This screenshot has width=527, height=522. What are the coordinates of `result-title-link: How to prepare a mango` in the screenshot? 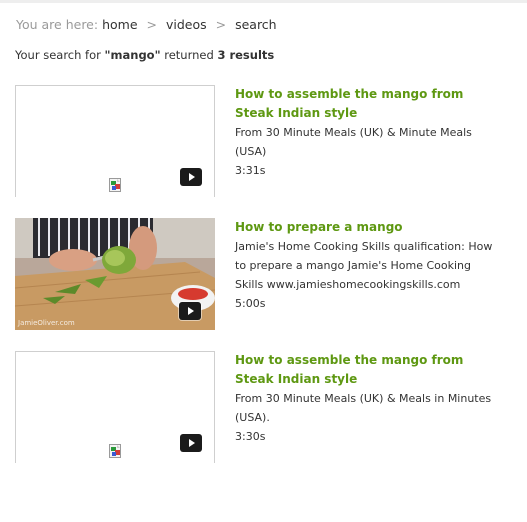 It's located at (367, 227).